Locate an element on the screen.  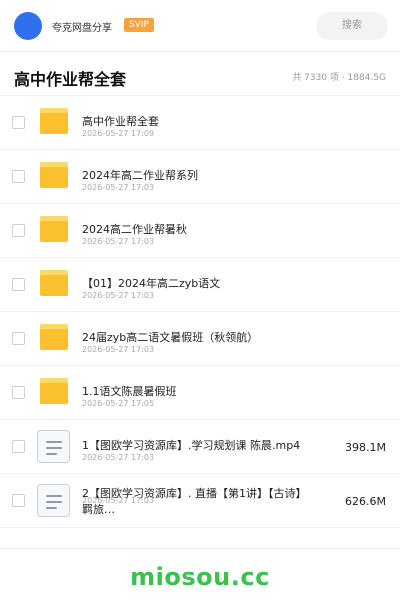
folder-header: 高中作业帮全套 共 7330 项 · 1884.5G is located at coordinates (200, 74).